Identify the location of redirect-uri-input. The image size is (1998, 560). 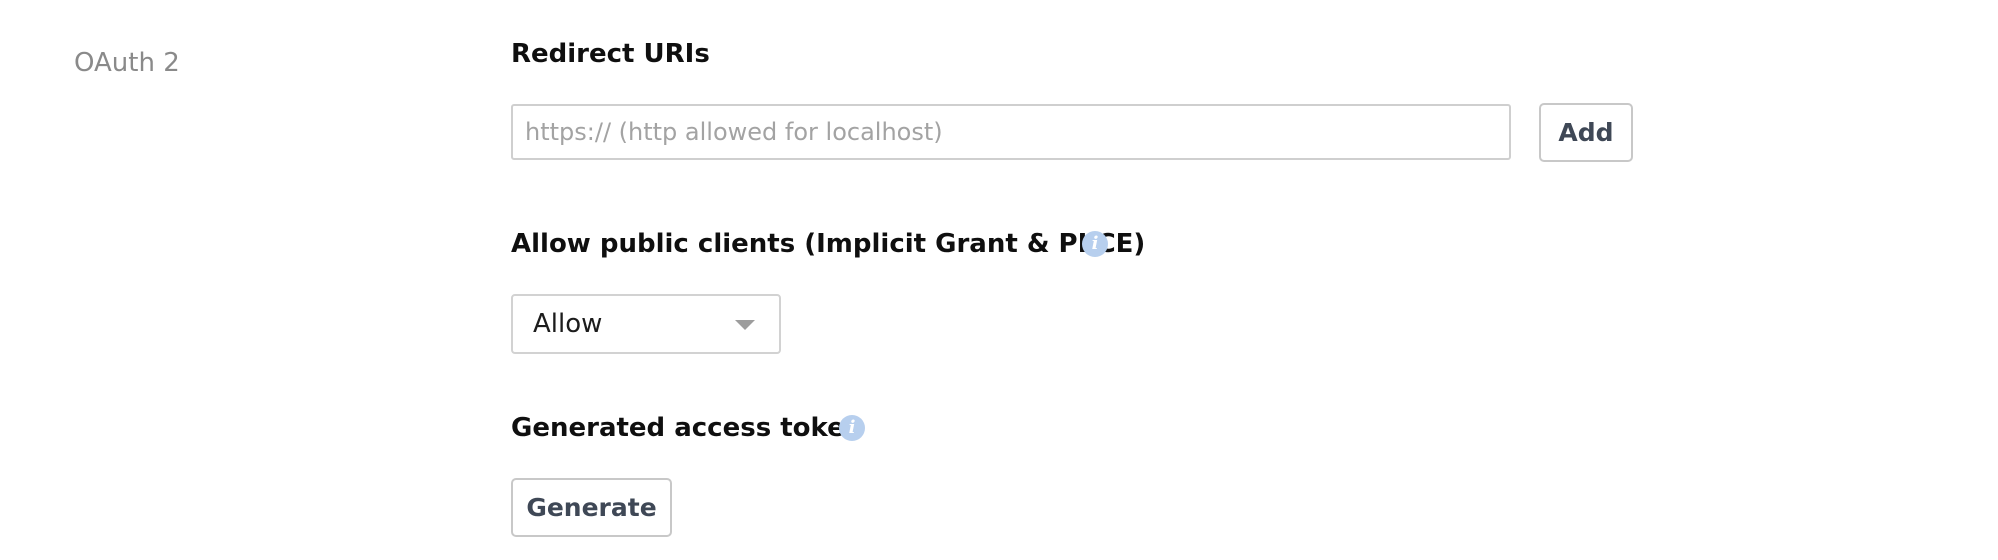
(1011, 132).